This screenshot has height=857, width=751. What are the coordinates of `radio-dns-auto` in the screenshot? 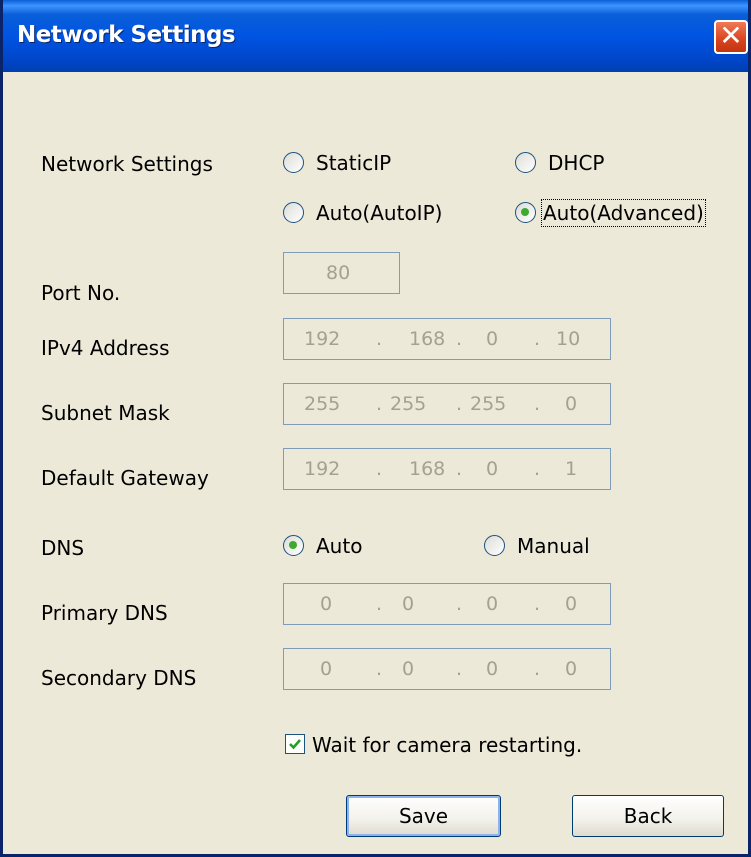 It's located at (293, 545).